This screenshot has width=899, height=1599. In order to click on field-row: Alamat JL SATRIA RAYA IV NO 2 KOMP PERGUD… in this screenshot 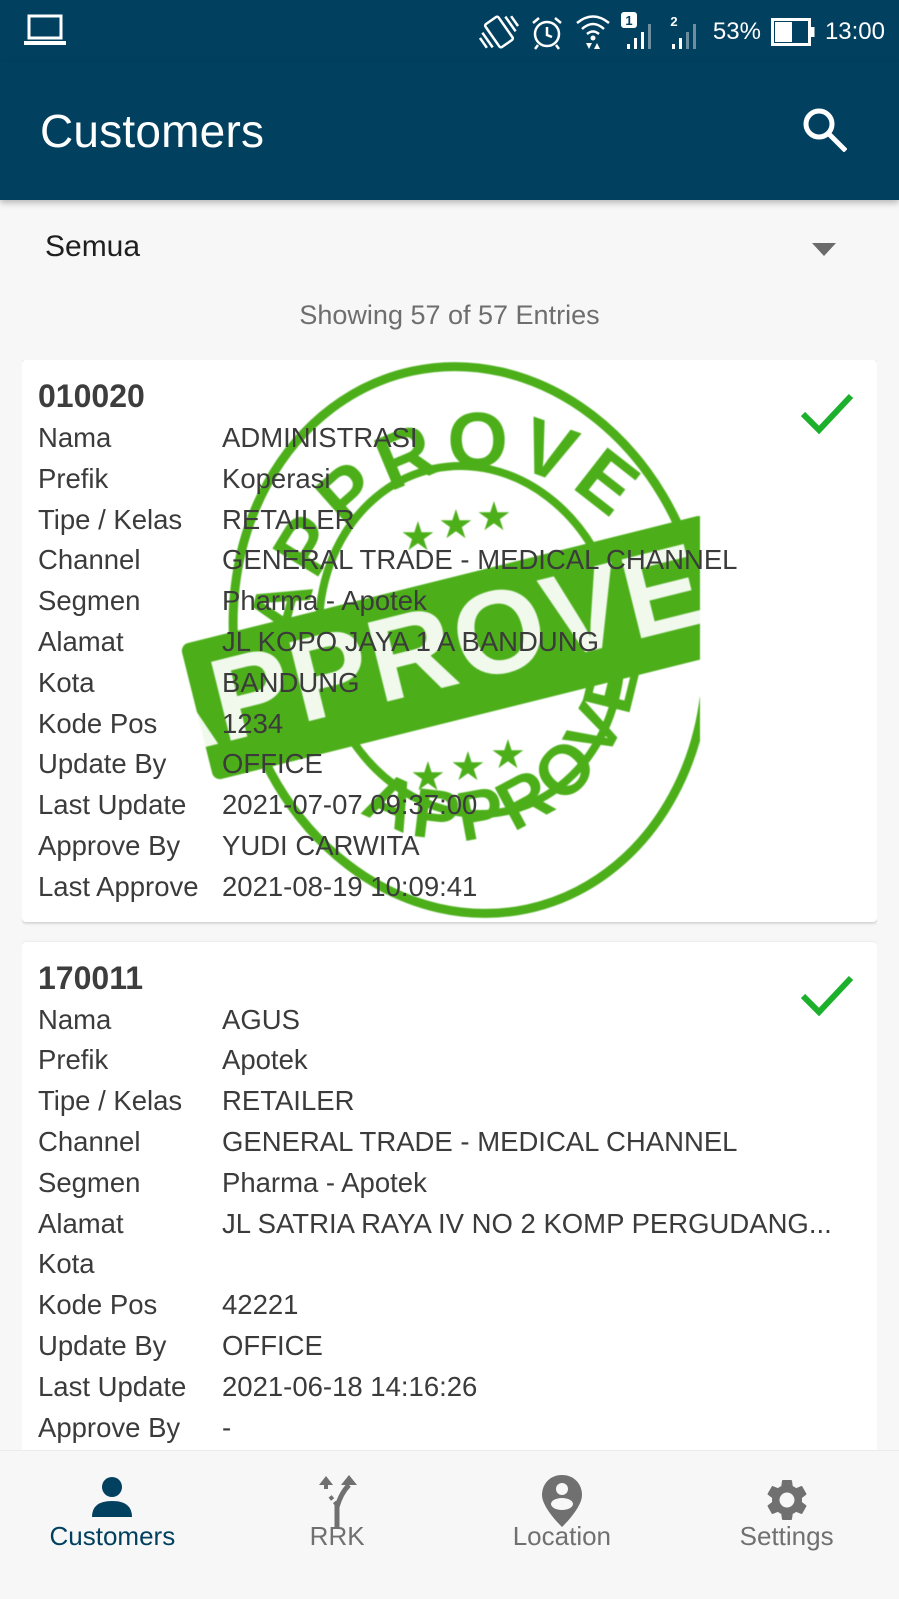, I will do `click(449, 1224)`.